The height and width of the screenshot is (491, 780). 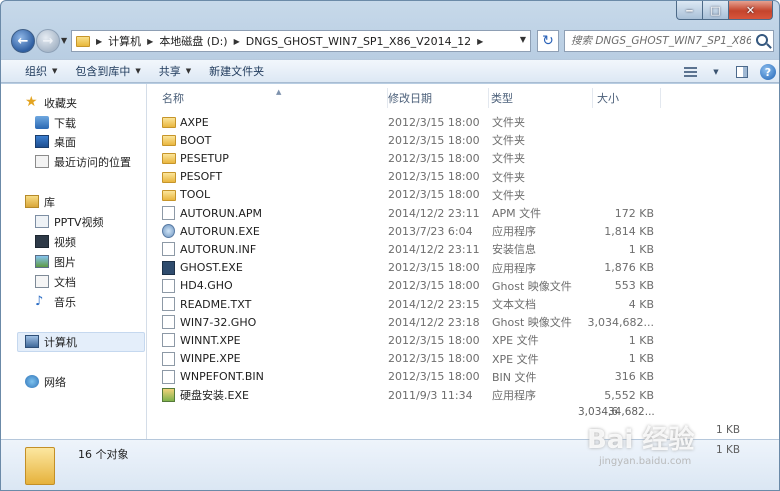 I want to click on sidebar-item-videos: 视频, so click(x=55, y=241).